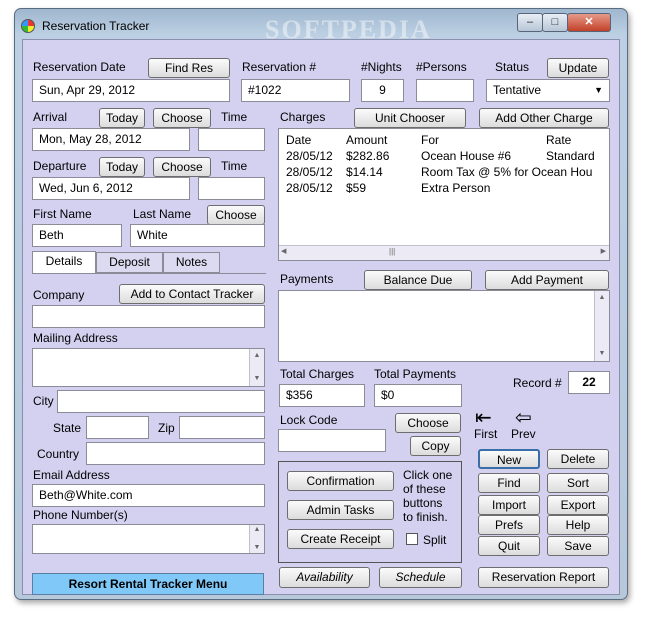 This screenshot has width=648, height=620. I want to click on total-charges-label: Total Charges, so click(317, 374).